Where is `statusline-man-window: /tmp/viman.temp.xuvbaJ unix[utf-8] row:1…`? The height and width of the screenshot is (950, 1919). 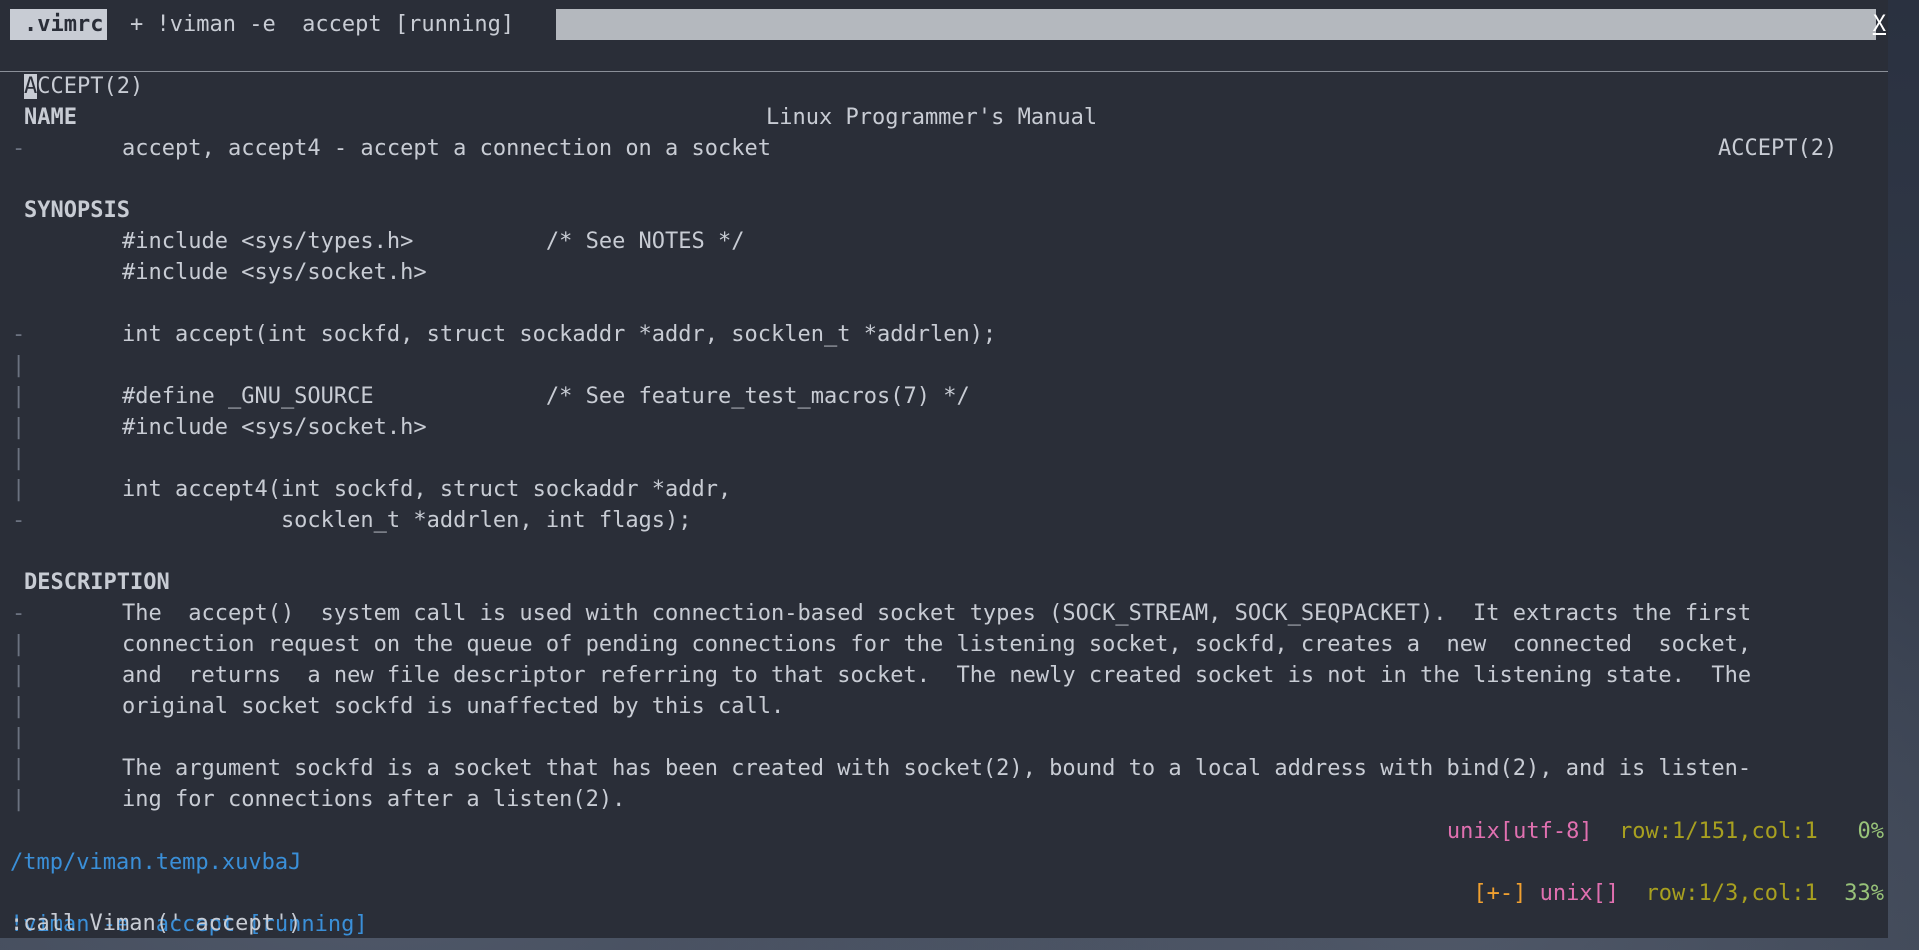 statusline-man-window: /tmp/viman.temp.xuvbaJ unix[utf-8] row:1… is located at coordinates (944, 845).